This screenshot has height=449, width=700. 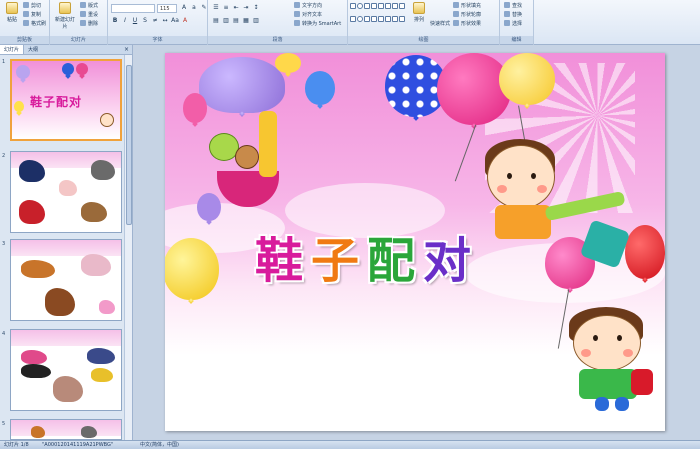 What do you see at coordinates (360, 6) in the screenshot?
I see `oval-shape-icon` at bounding box center [360, 6].